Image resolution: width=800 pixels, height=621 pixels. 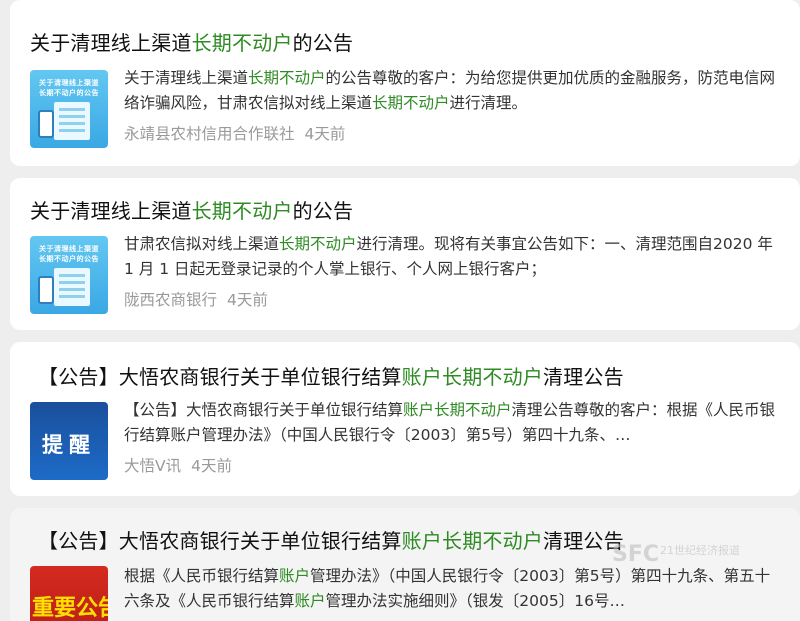 What do you see at coordinates (186, 78) in the screenshot?
I see `snippet-text: 关于清理线上渠道` at bounding box center [186, 78].